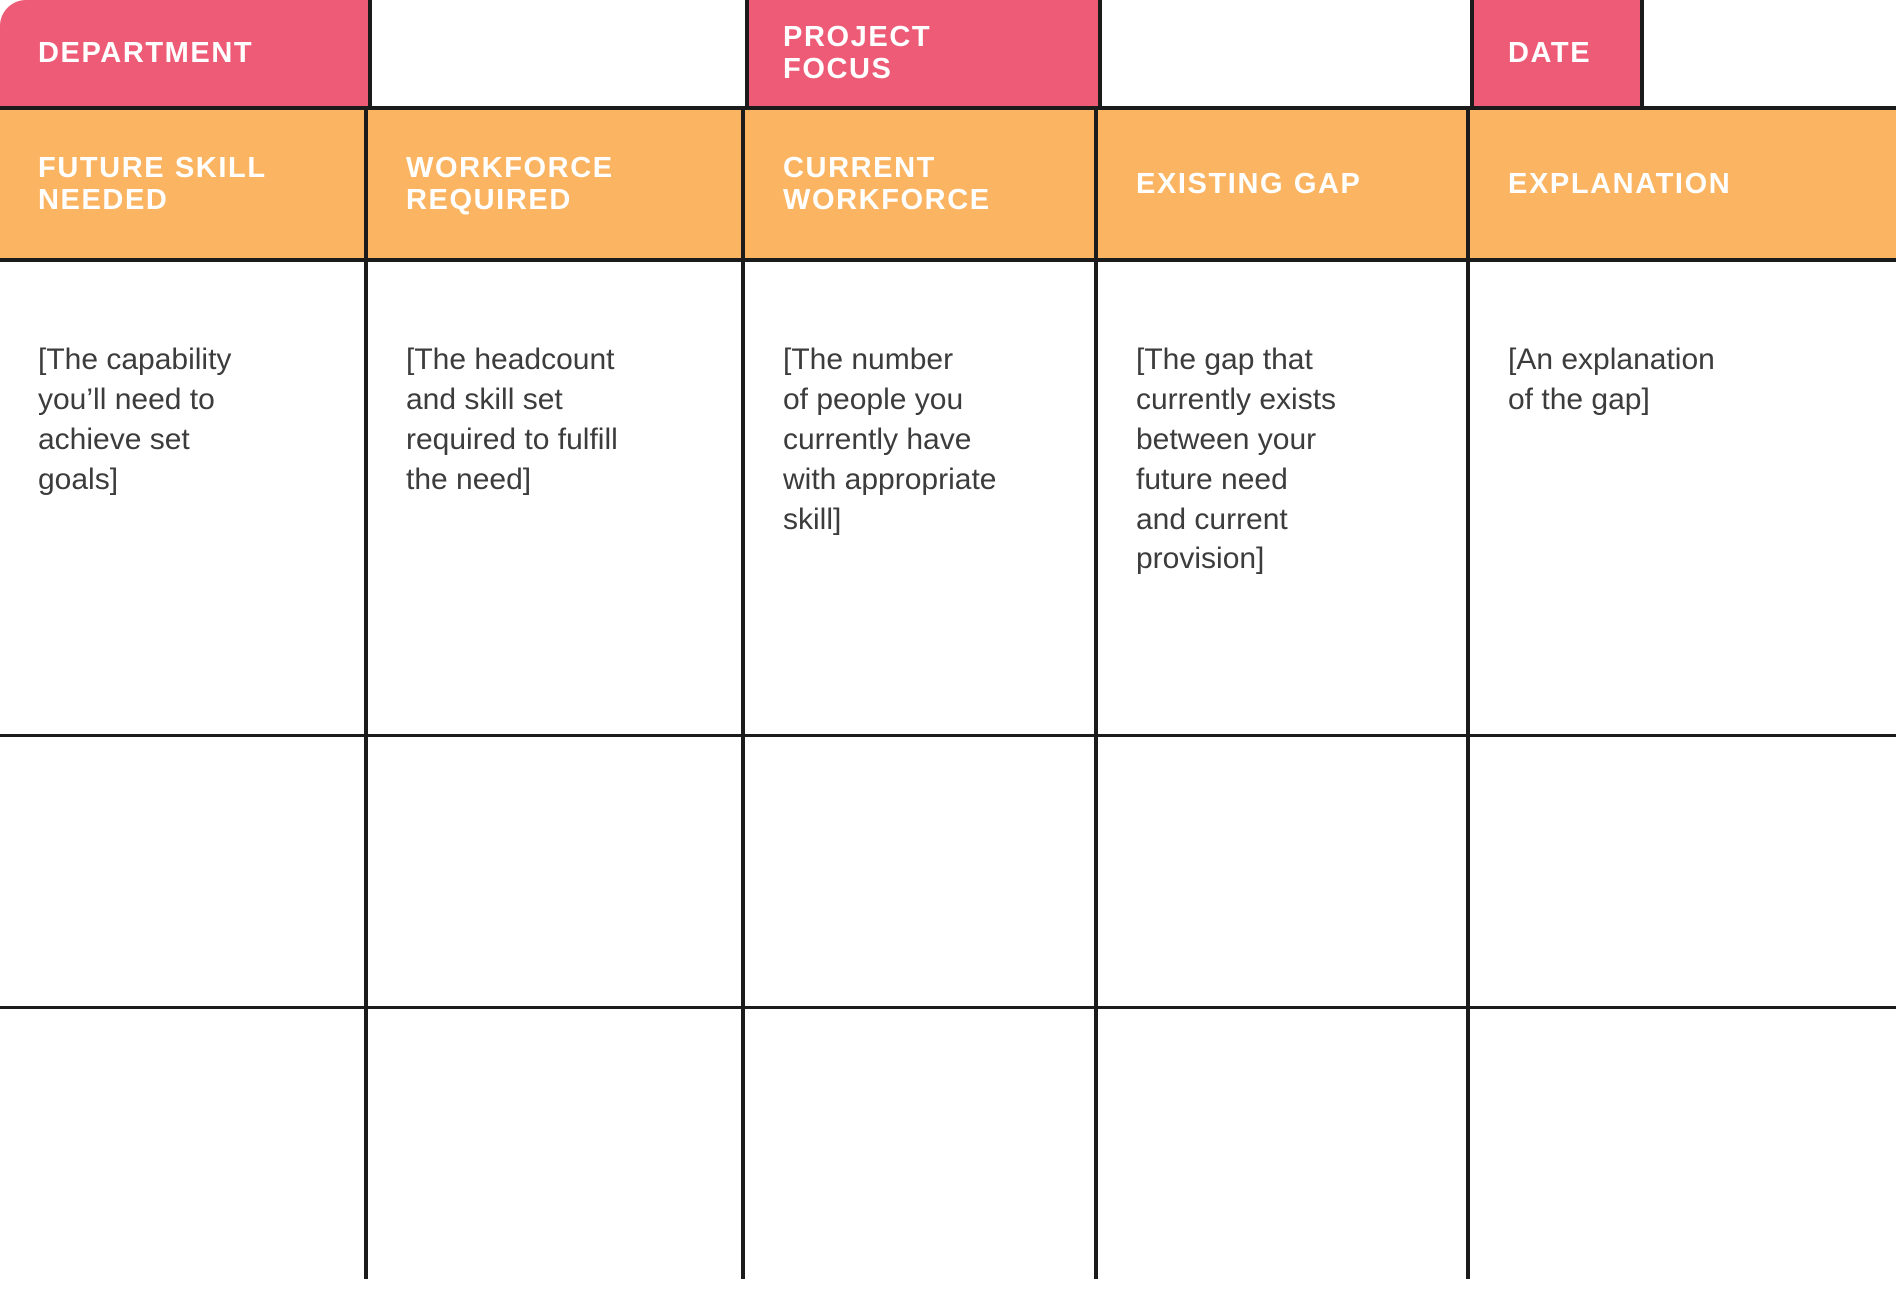  I want to click on column-header-current-workforce: CURRENT WORKFORCE, so click(921, 184).